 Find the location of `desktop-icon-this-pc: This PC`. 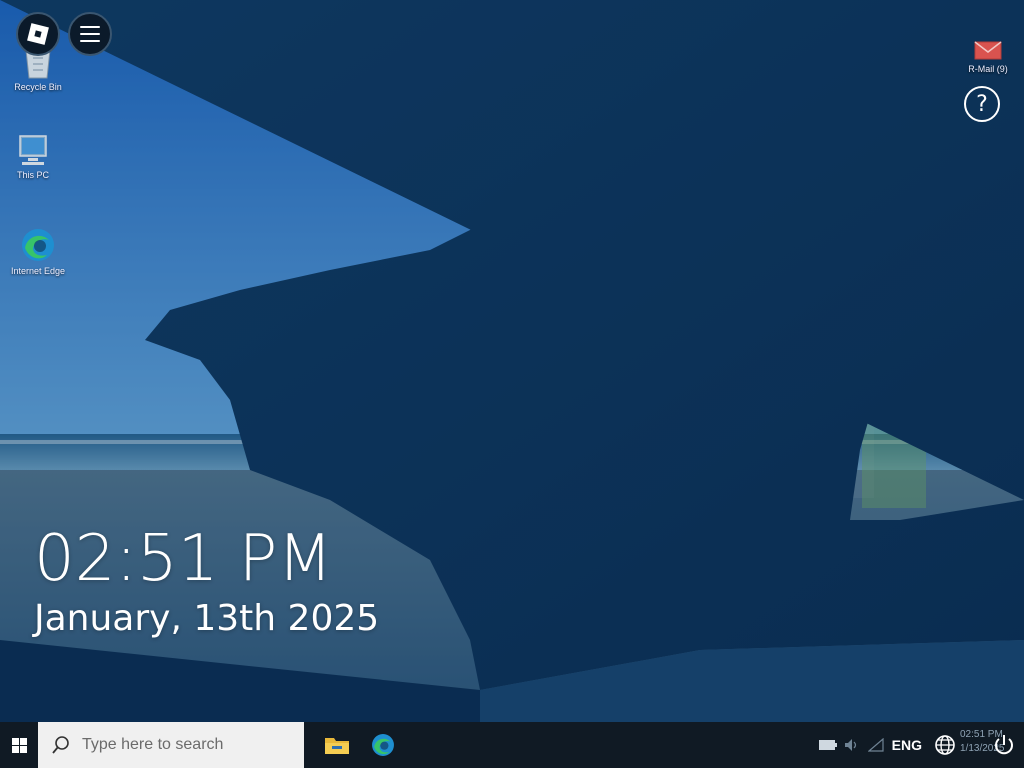

desktop-icon-this-pc: This PC is located at coordinates (34, 156).